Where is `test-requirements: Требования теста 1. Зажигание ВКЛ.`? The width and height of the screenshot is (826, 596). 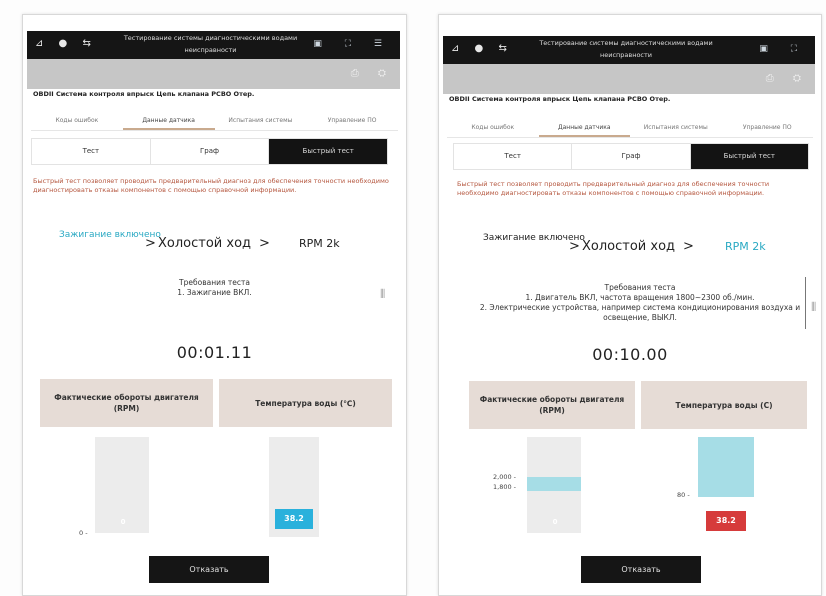 test-requirements: Требования теста 1. Зажигание ВКЛ. is located at coordinates (214, 288).